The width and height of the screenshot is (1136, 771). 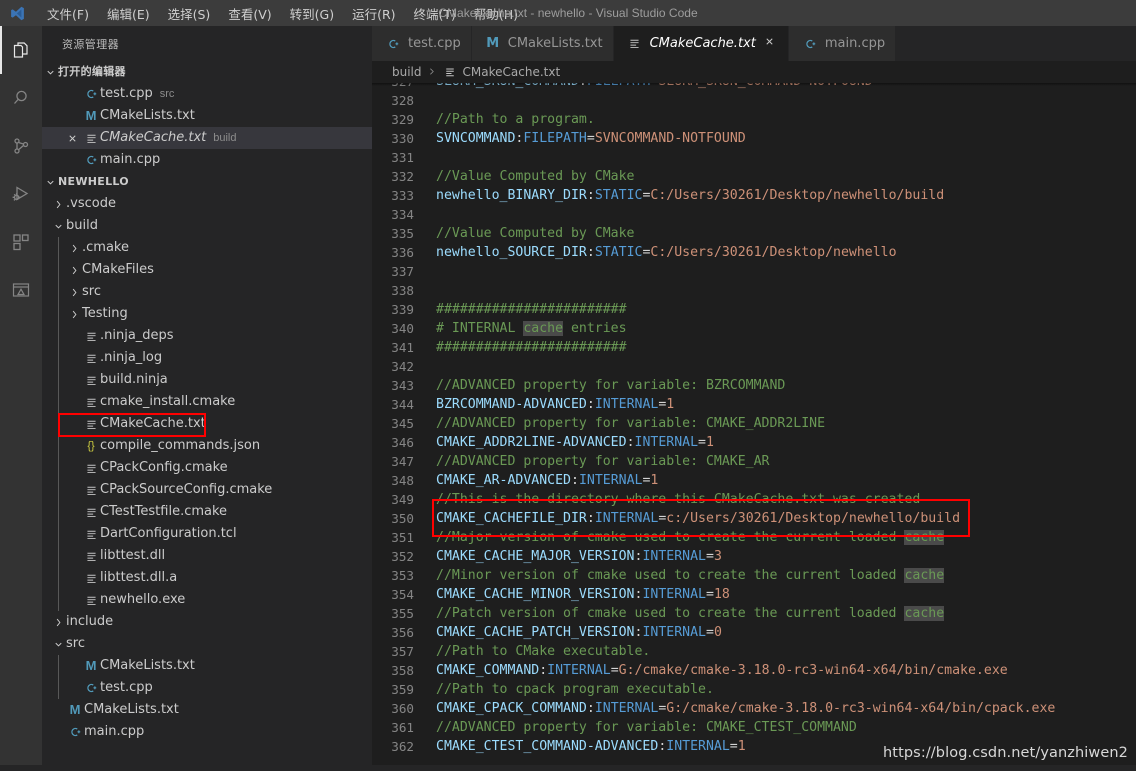 I want to click on line-number: 342, so click(x=402, y=366).